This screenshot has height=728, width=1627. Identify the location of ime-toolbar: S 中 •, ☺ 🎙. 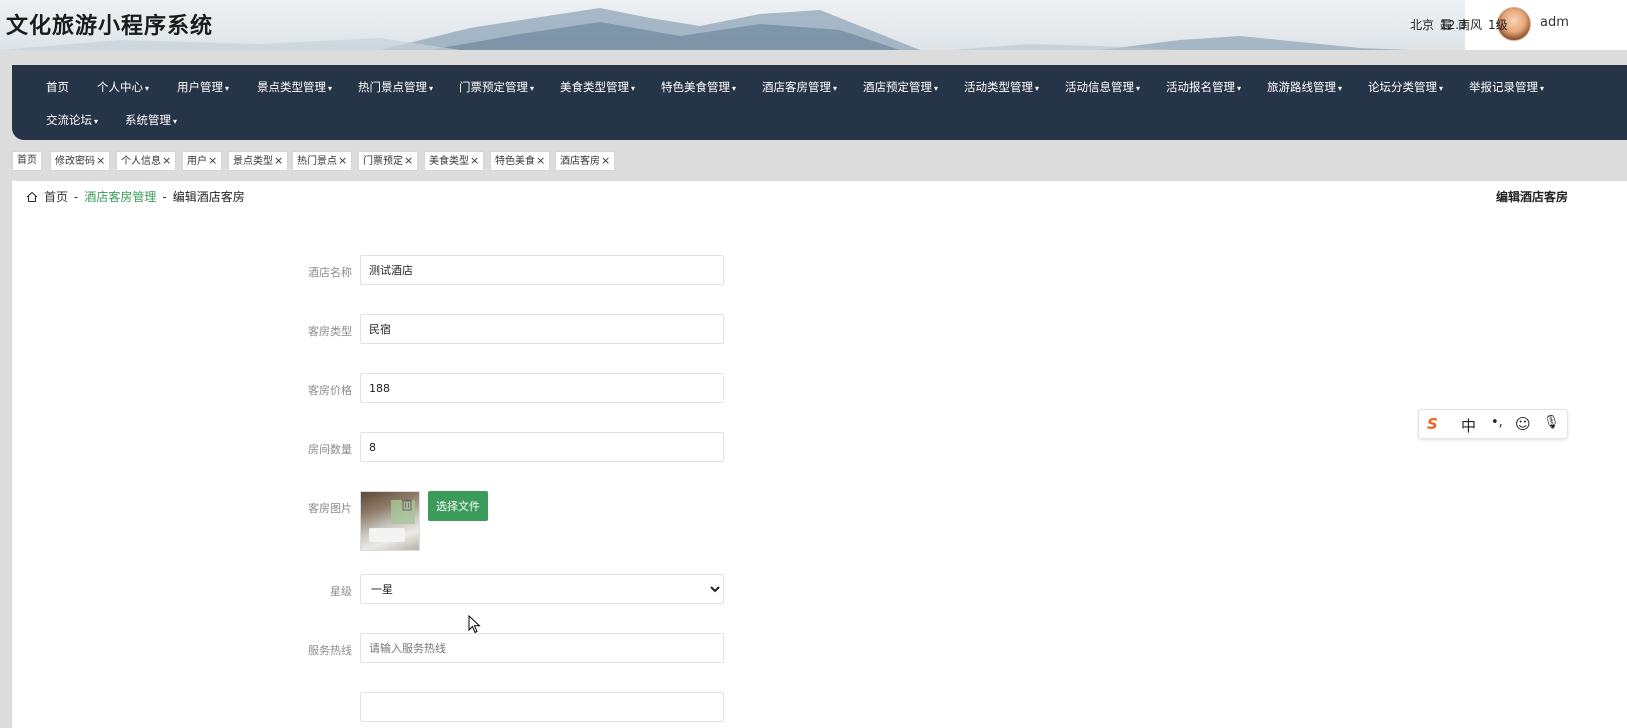
(1493, 424).